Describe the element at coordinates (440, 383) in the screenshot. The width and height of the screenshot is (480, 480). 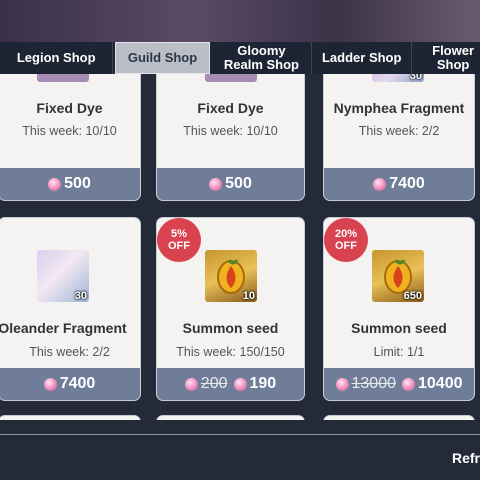
I see `price-value: 10400` at that location.